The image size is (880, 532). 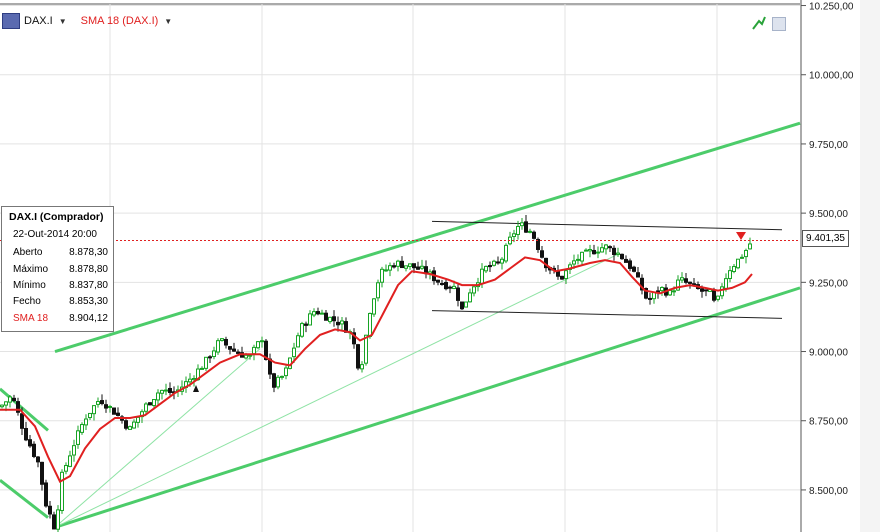 I want to click on trend-tool-icon, so click(x=759, y=23).